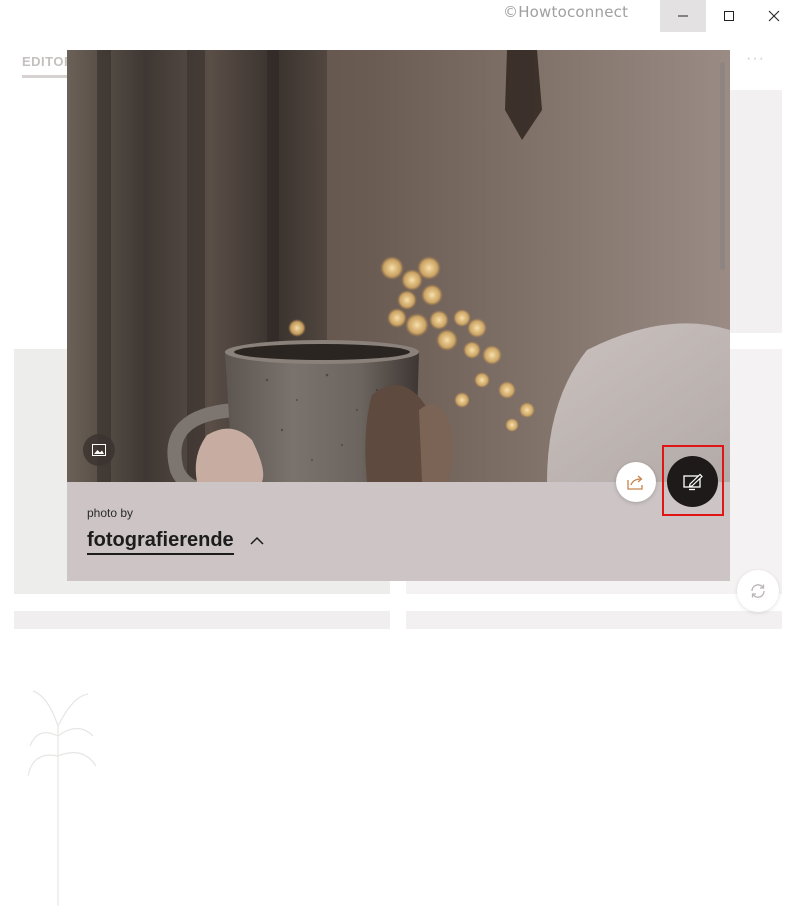  I want to click on image-icon, so click(99, 450).